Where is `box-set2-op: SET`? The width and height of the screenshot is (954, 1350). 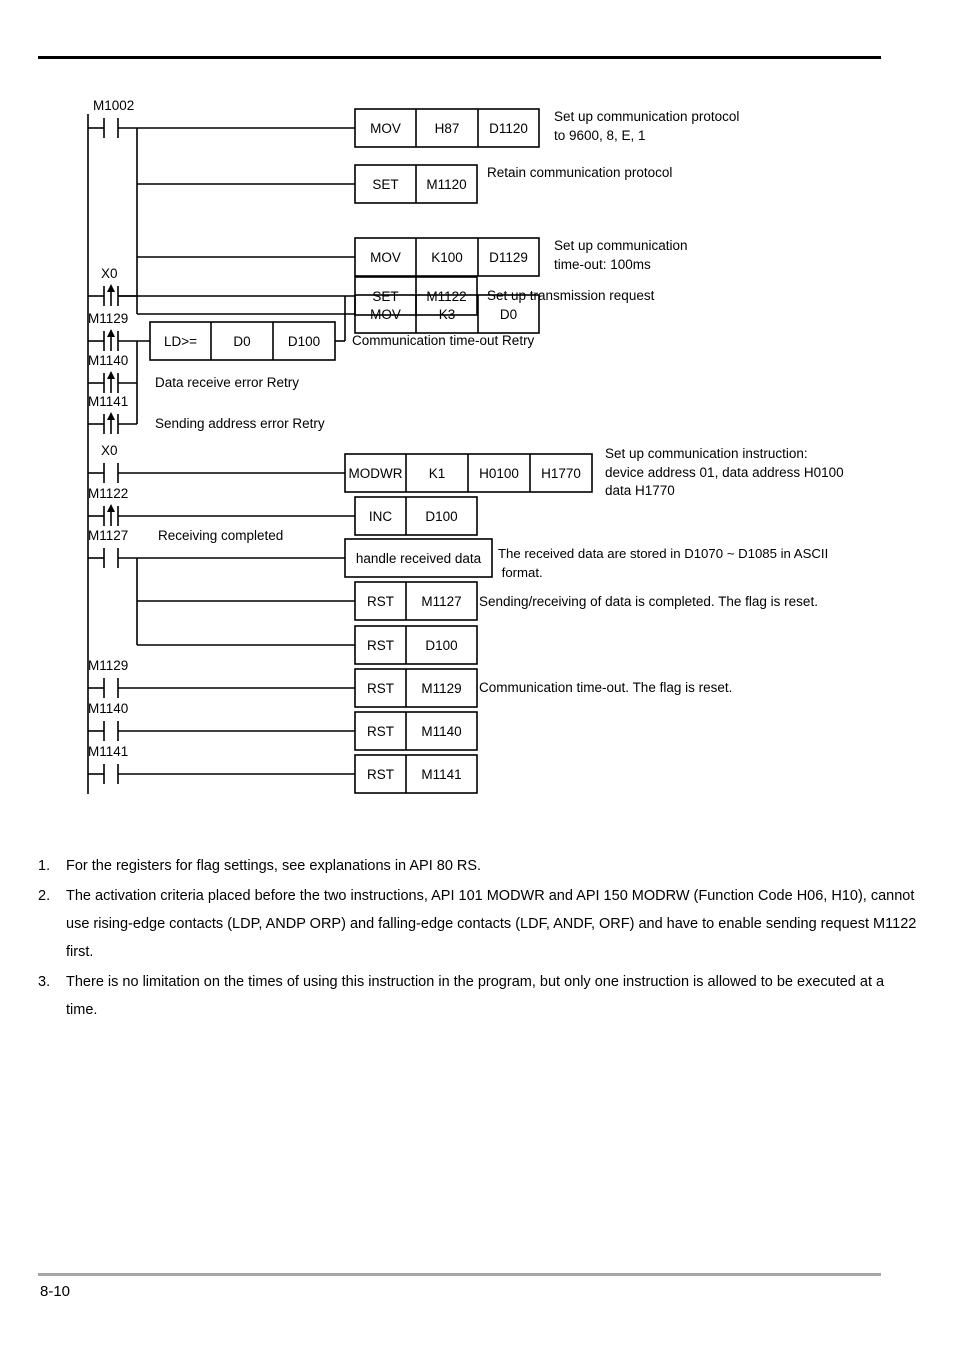 box-set2-op: SET is located at coordinates (385, 296).